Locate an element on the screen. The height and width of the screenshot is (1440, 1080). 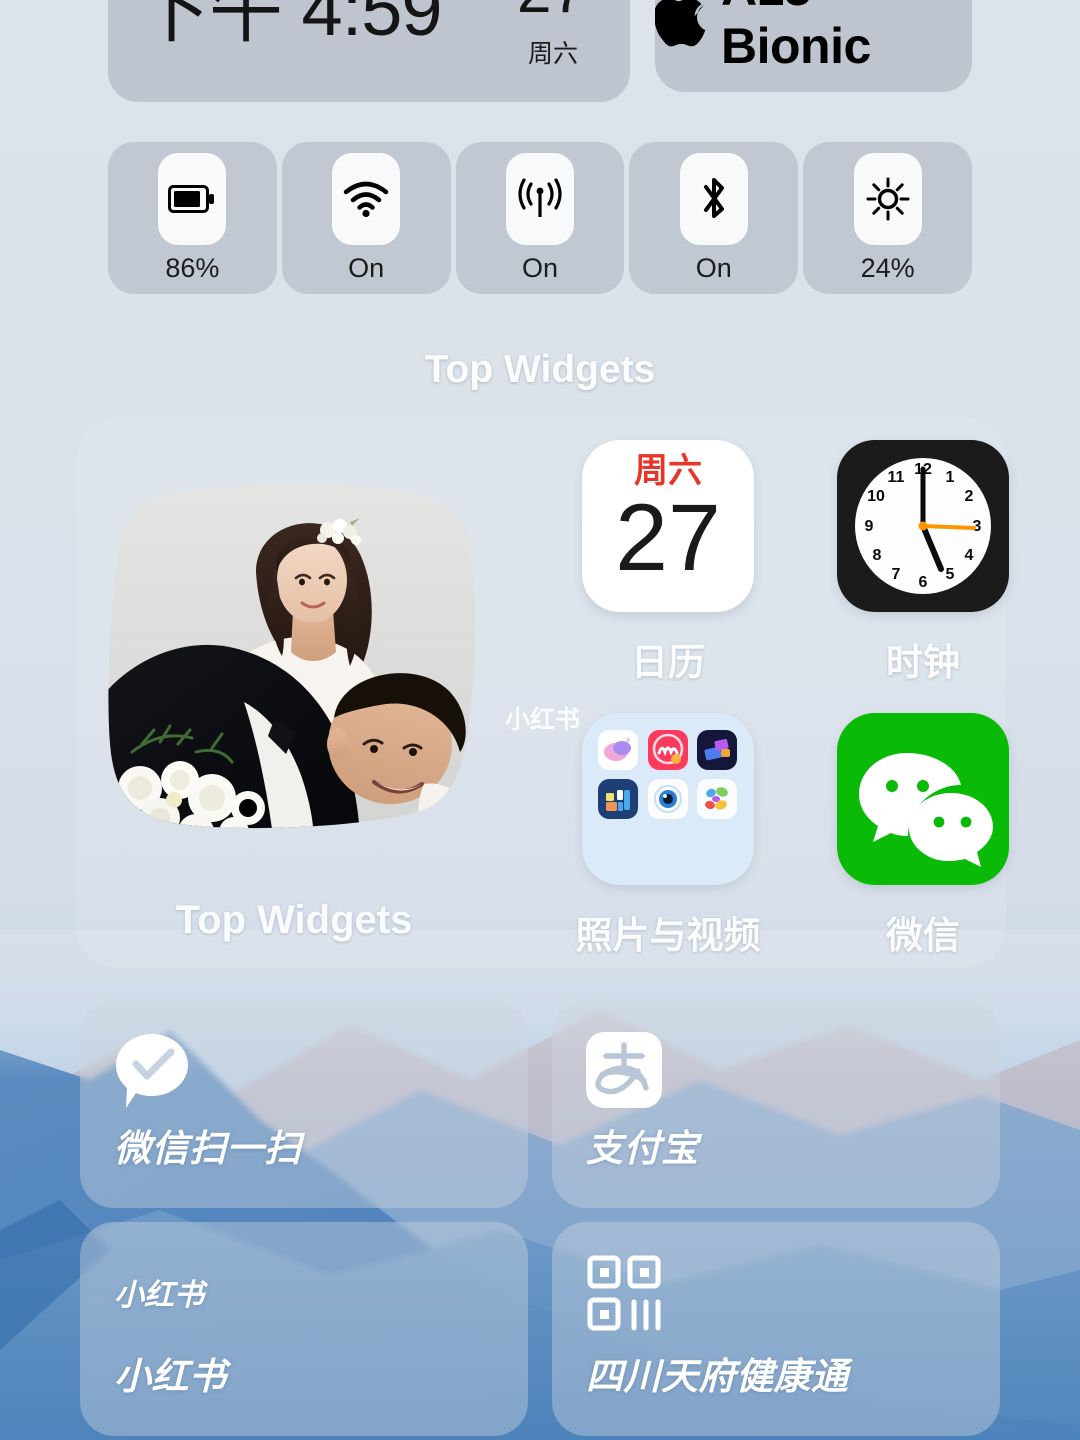
svg-text: 9 is located at coordinates (869, 526).